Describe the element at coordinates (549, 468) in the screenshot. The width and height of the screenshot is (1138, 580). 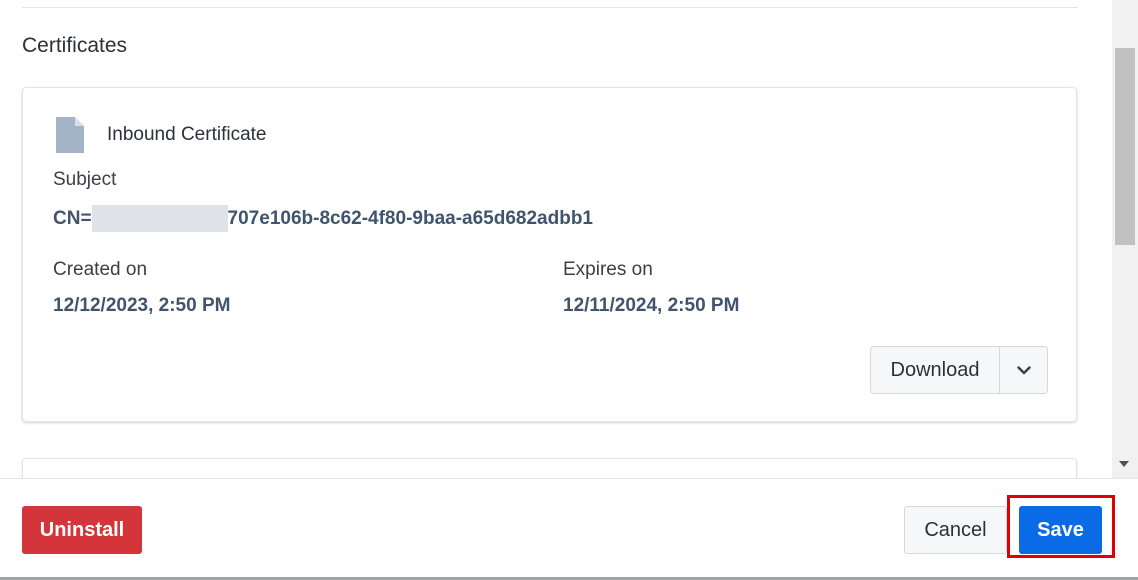
I see `next-certificate-card` at that location.